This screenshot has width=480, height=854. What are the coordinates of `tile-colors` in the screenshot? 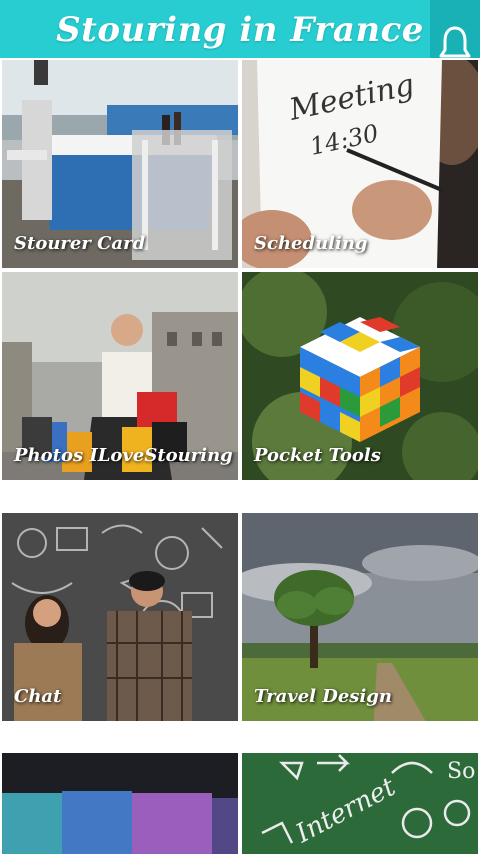 It's located at (120, 803).